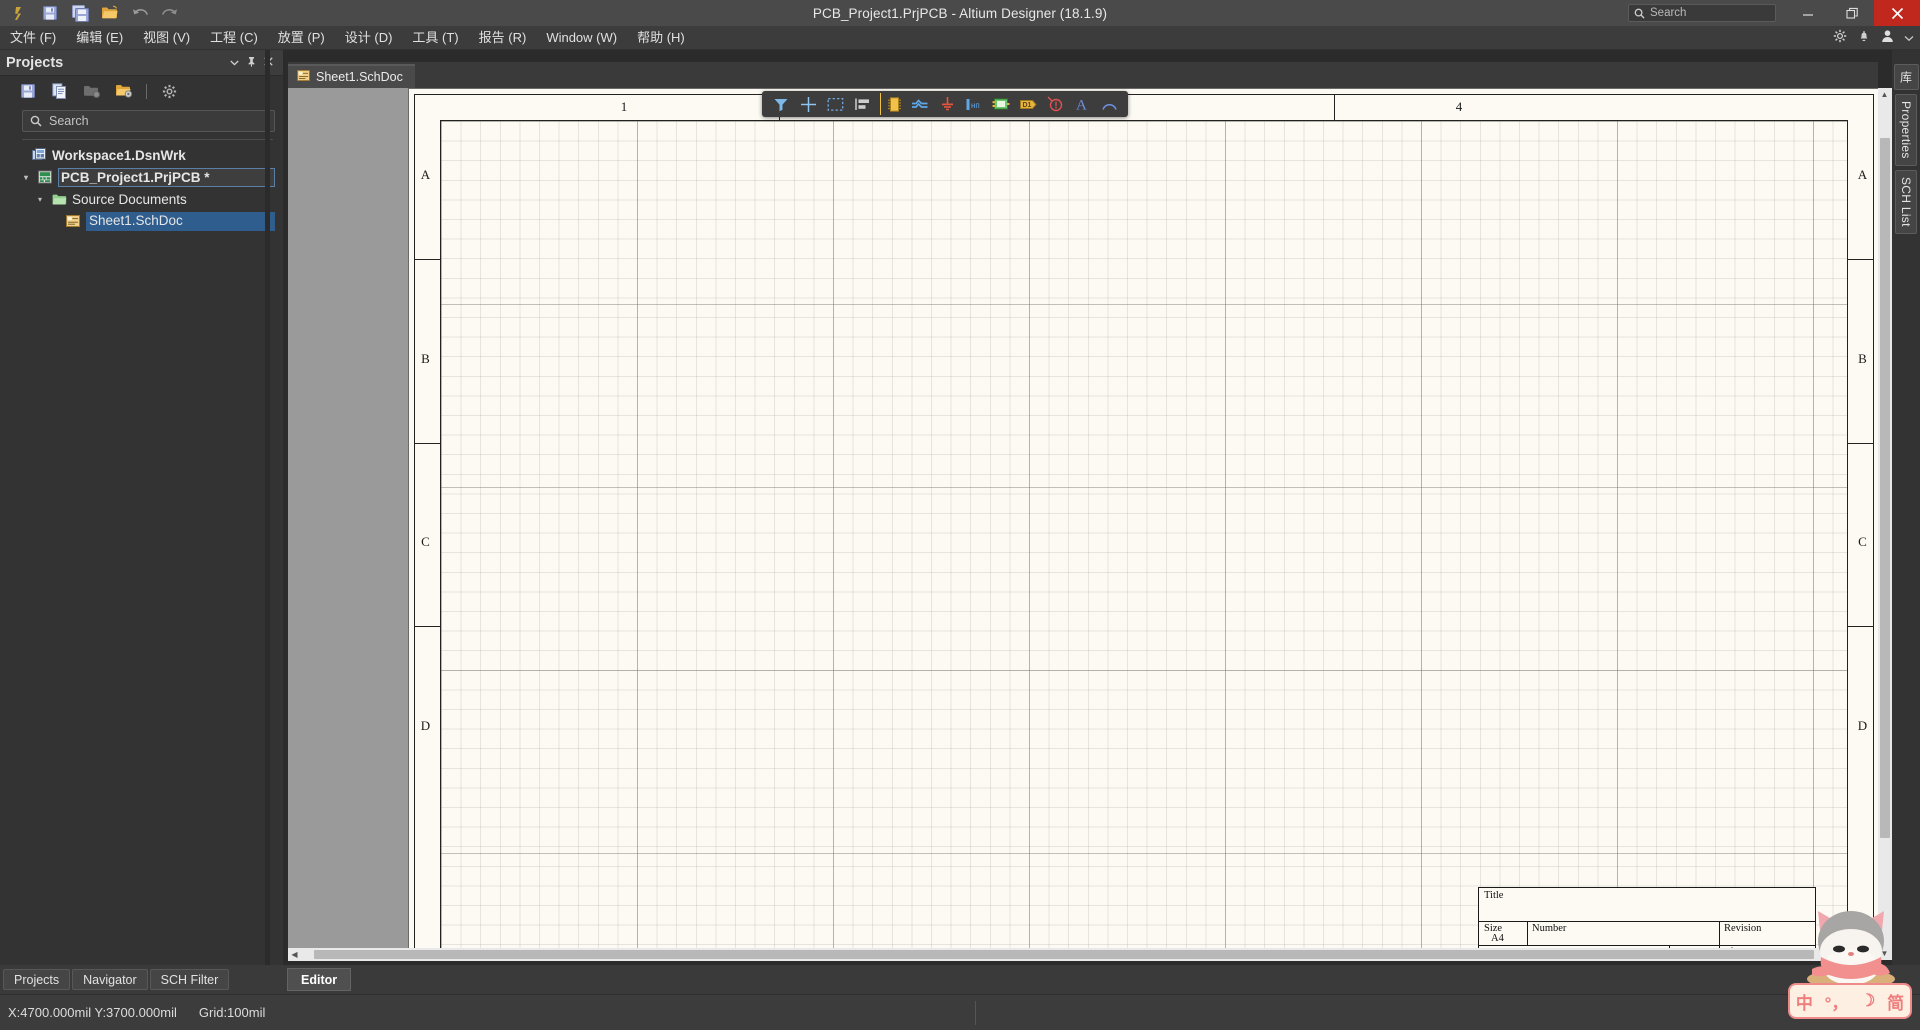 Image resolution: width=1920 pixels, height=1030 pixels. I want to click on panel-tab-projects: Projects, so click(37, 979).